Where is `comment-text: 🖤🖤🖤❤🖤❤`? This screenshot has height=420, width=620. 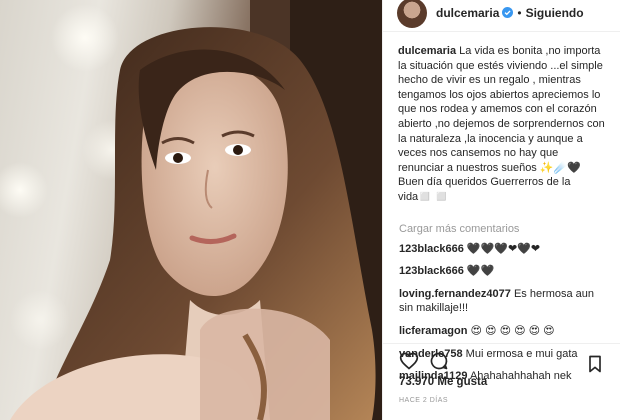 comment-text: 🖤🖤🖤❤🖤❤ is located at coordinates (503, 248).